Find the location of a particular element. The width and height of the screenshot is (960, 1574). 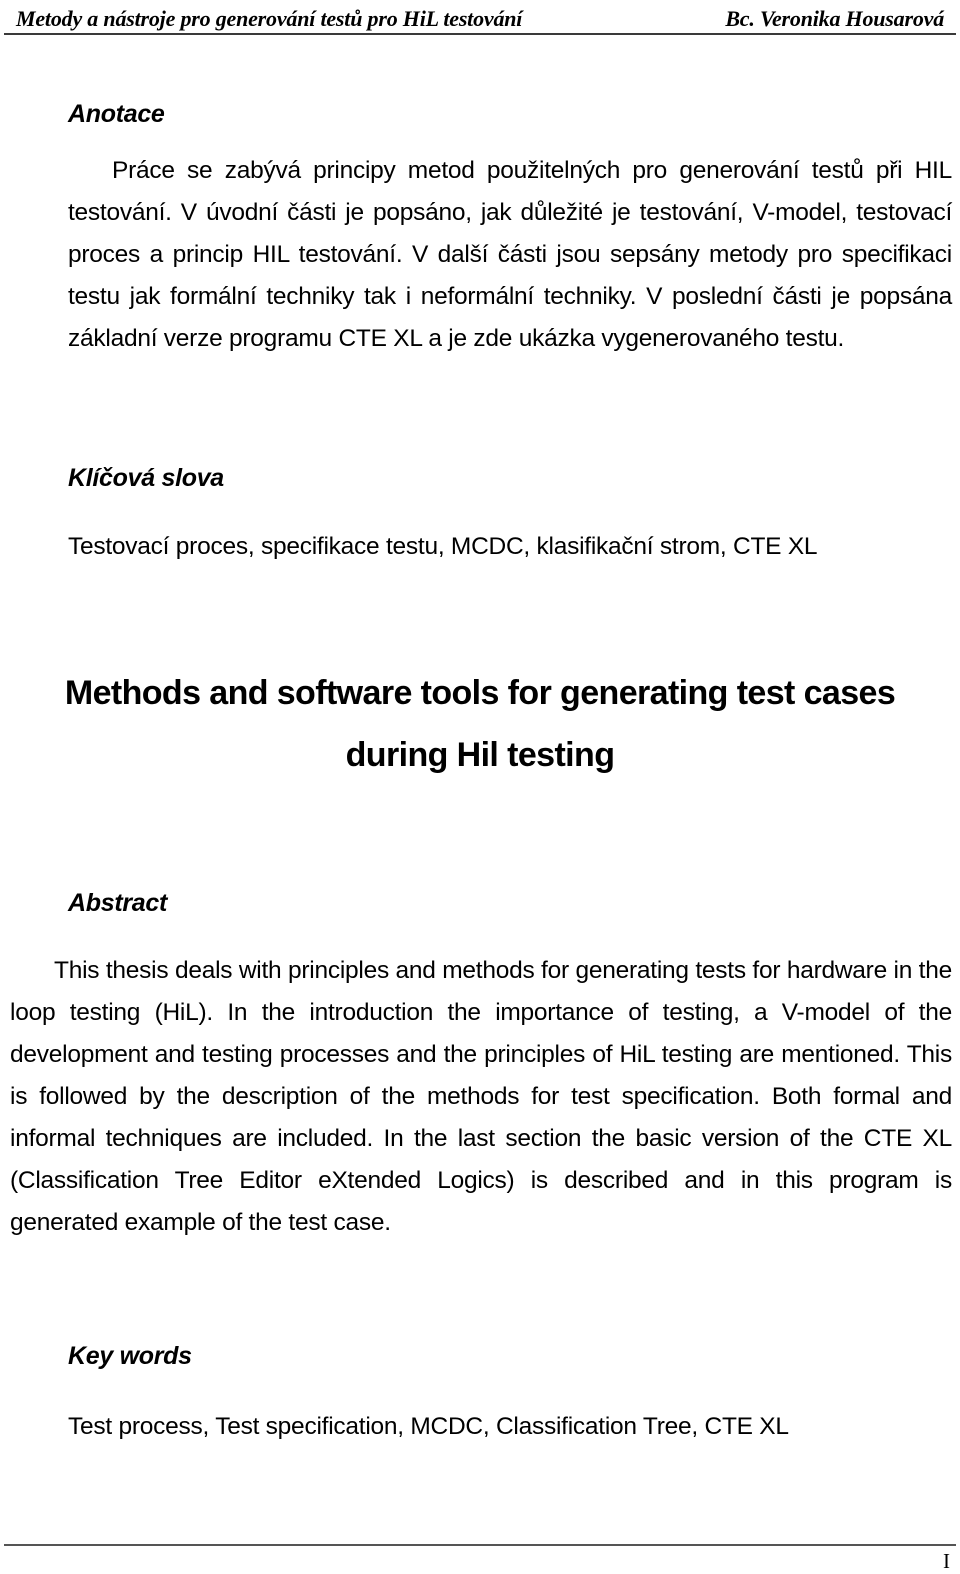

english-title-line-2: during Hil testing is located at coordinates (480, 755).